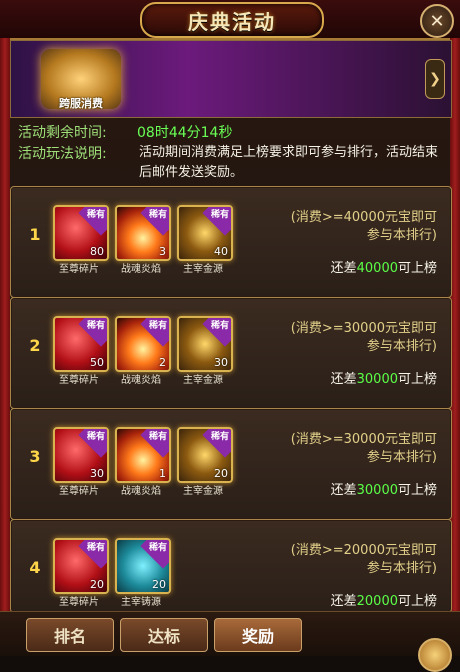 The image size is (460, 672). What do you see at coordinates (35, 567) in the screenshot?
I see `rank-number: 4` at bounding box center [35, 567].